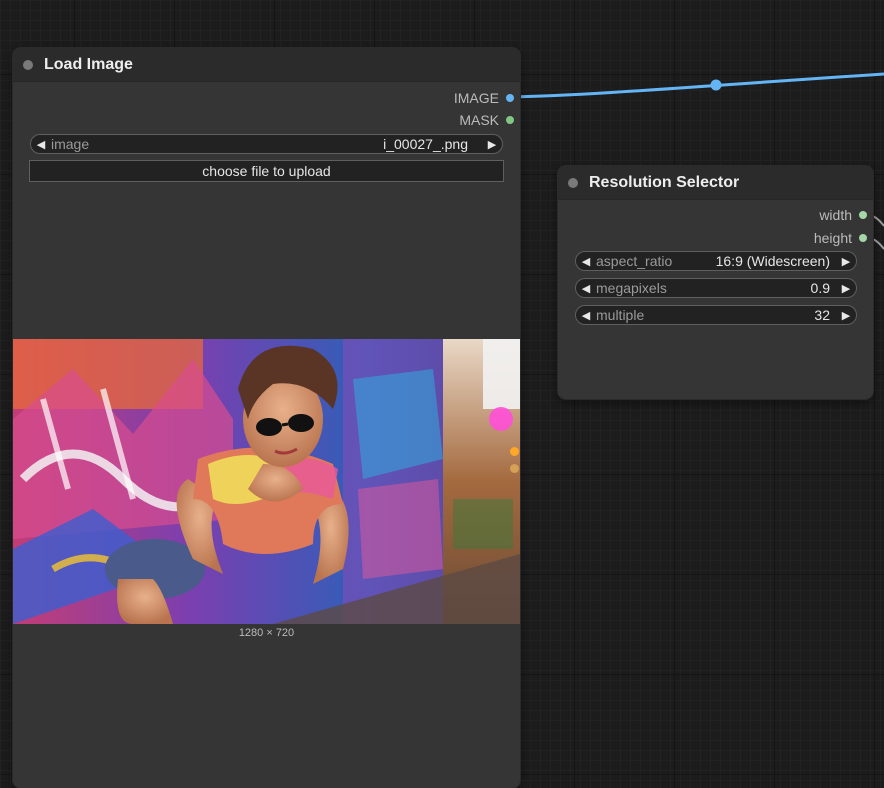 Image resolution: width=884 pixels, height=788 pixels. I want to click on widget-label: image, so click(70, 144).